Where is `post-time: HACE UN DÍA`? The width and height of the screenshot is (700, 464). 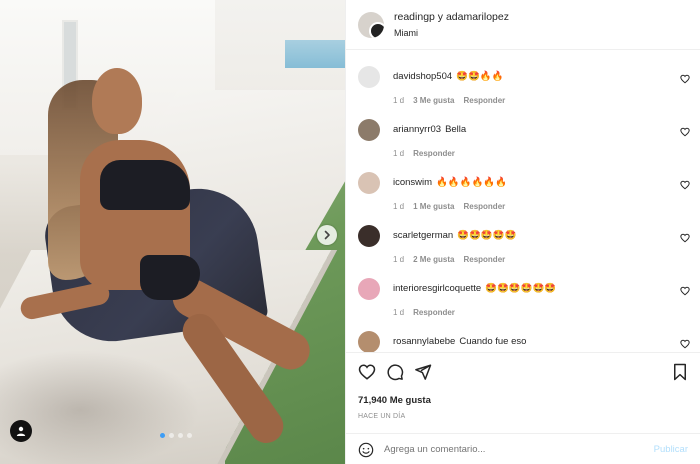
post-time: HACE UN DÍA is located at coordinates (381, 416).